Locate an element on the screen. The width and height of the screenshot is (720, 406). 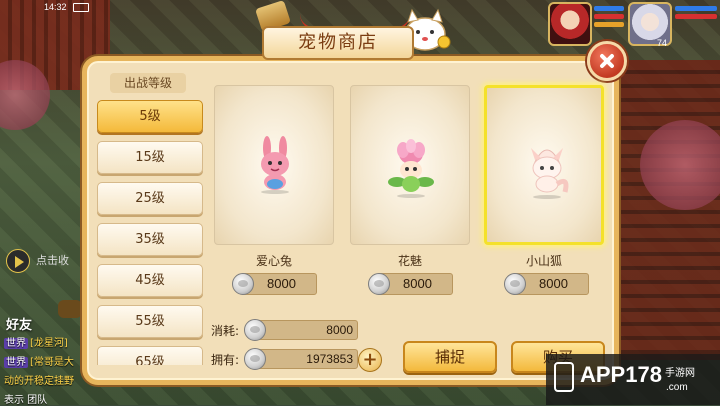
pet-card-flower is located at coordinates (410, 165).